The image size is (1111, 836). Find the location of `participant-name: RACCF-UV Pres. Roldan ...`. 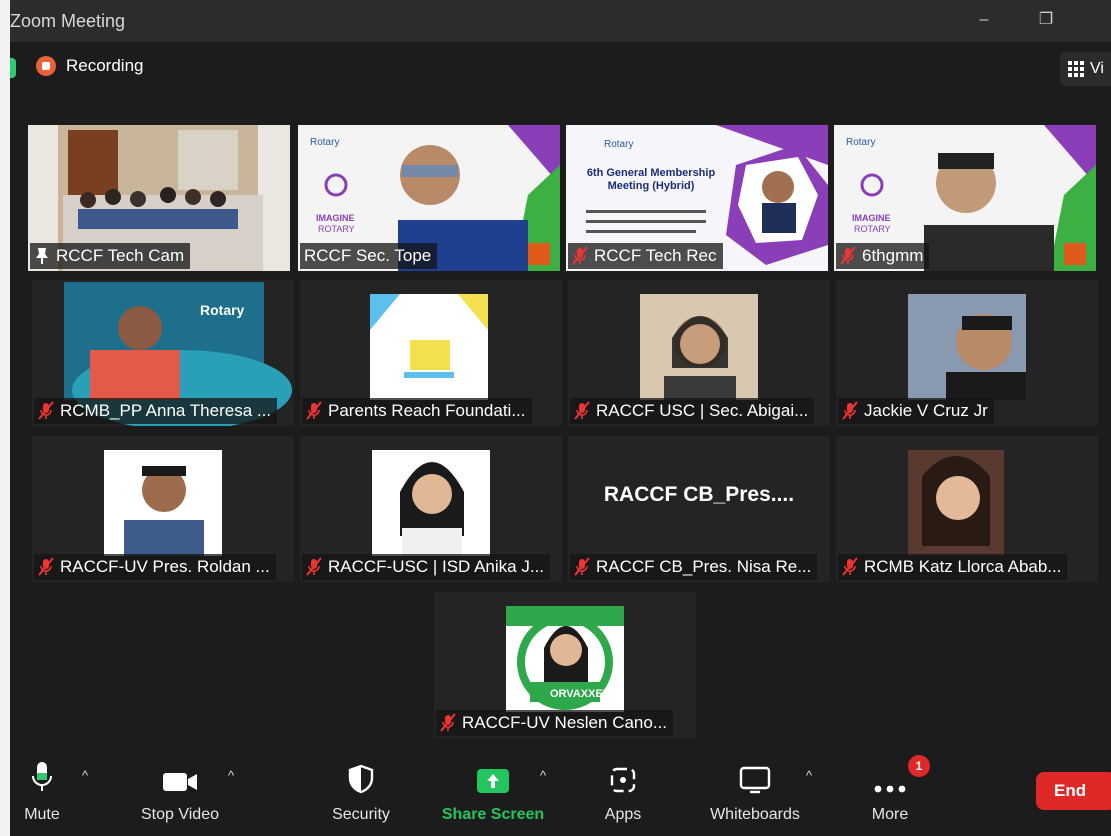

participant-name: RACCF-UV Pres. Roldan ... is located at coordinates (165, 566).